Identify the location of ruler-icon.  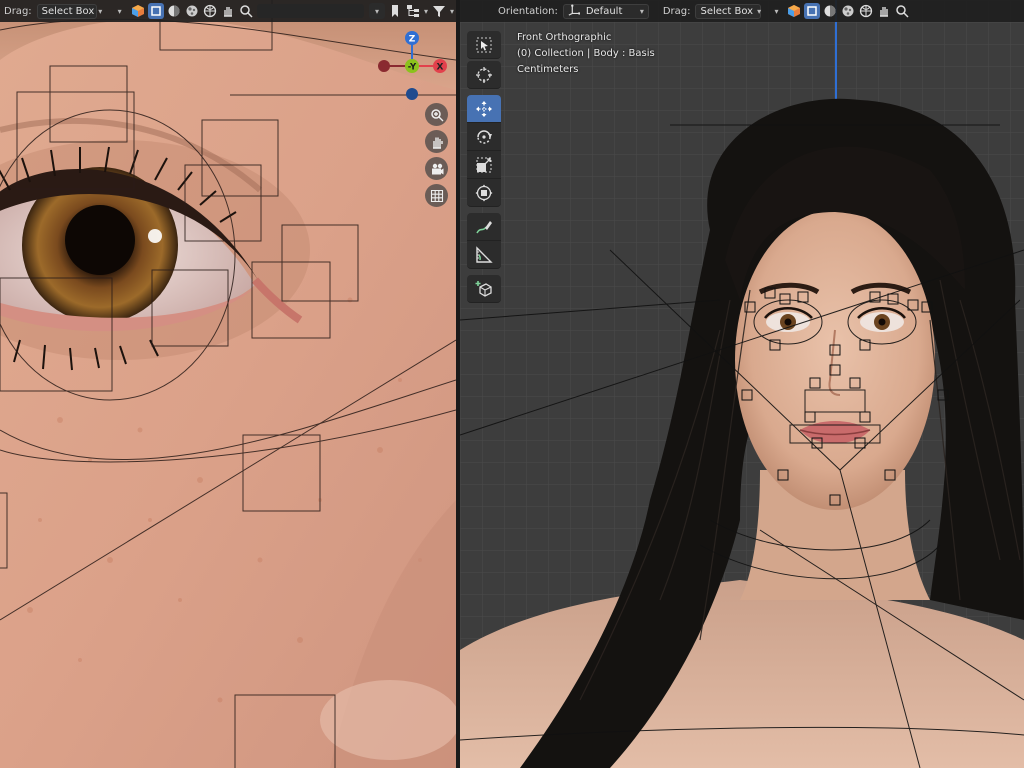
(484, 254).